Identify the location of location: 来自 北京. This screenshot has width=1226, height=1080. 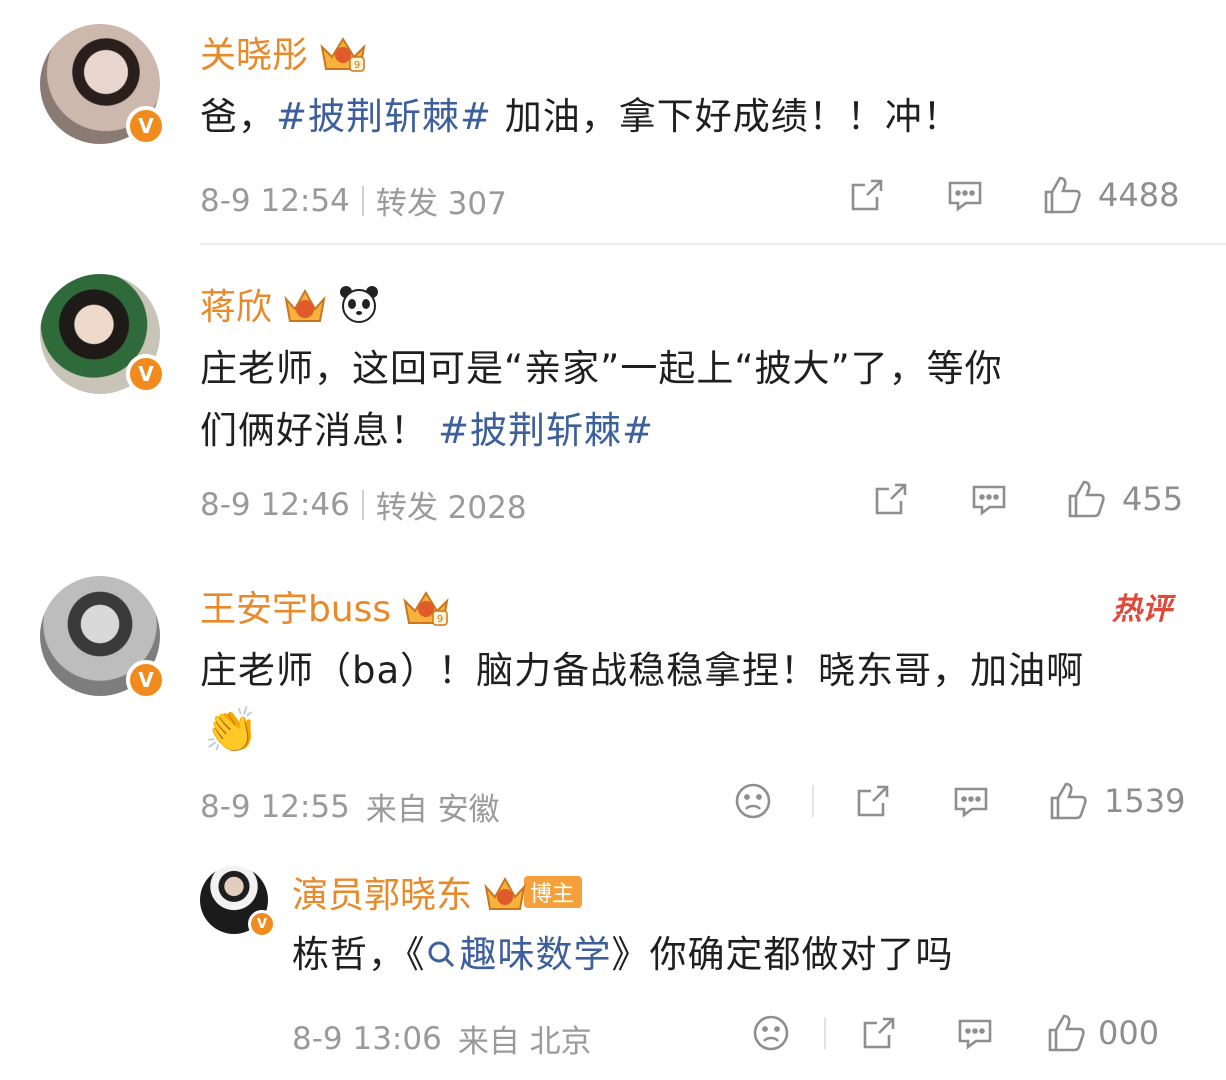
(524, 1042).